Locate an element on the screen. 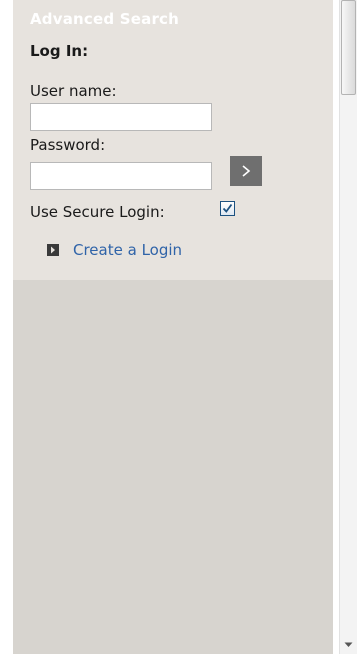  bullet-arrow-icon is located at coordinates (53, 250).